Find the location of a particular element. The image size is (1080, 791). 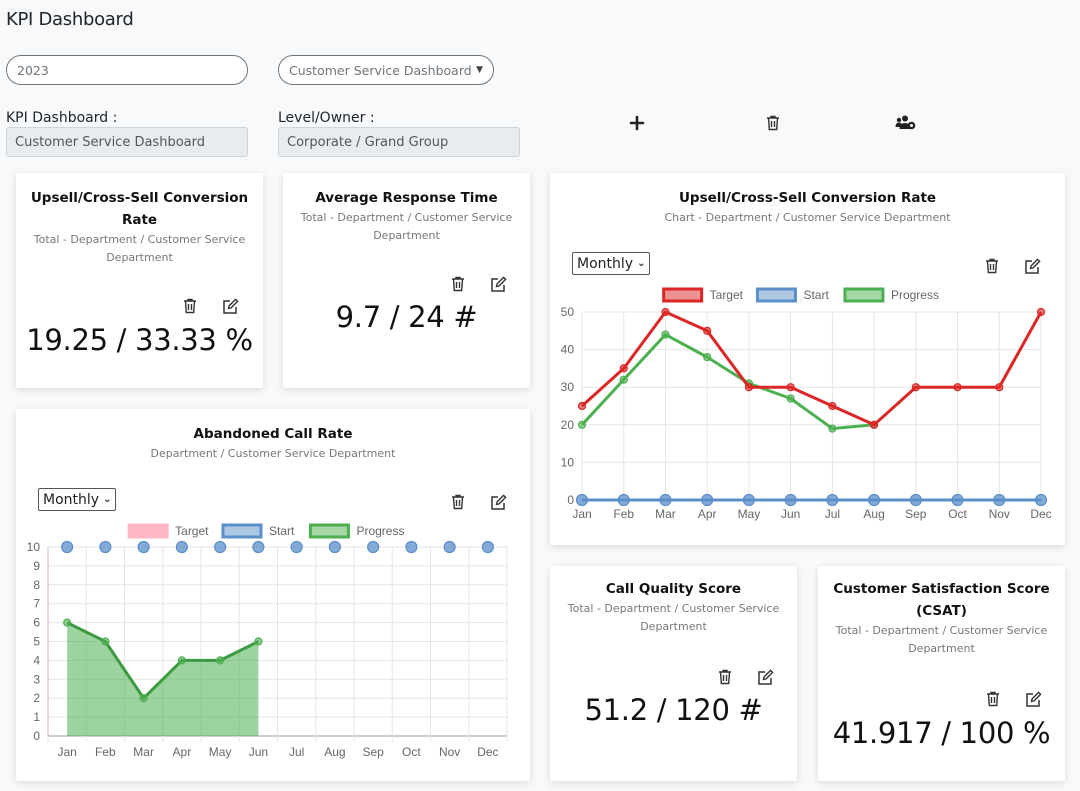

dashboard-select: Customer Service Dashboard ▼ is located at coordinates (386, 70).